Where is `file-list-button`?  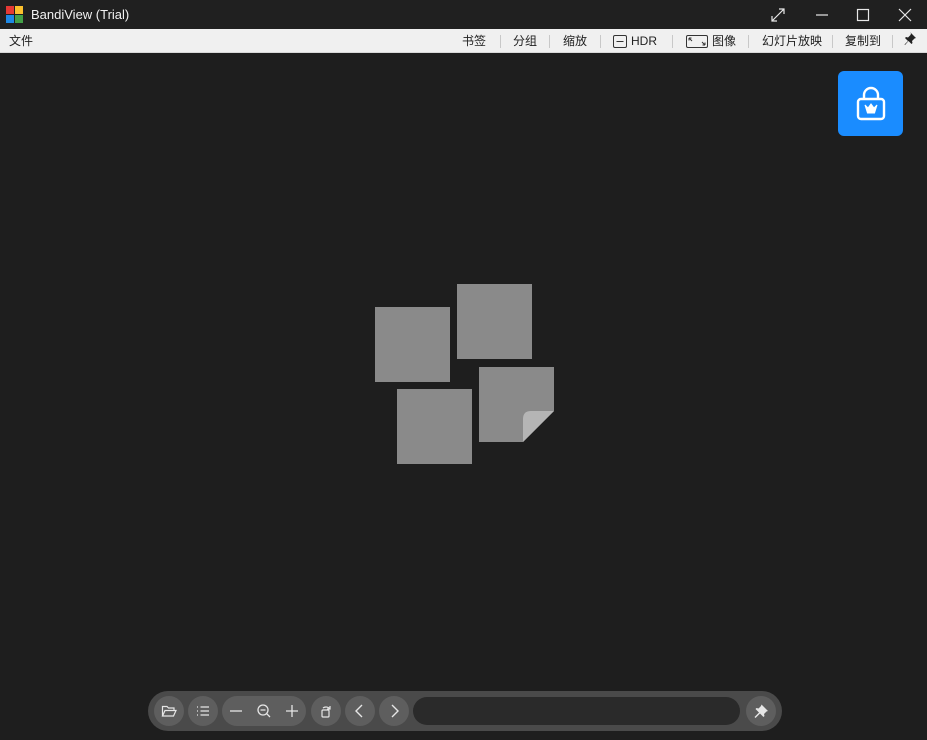 file-list-button is located at coordinates (203, 711).